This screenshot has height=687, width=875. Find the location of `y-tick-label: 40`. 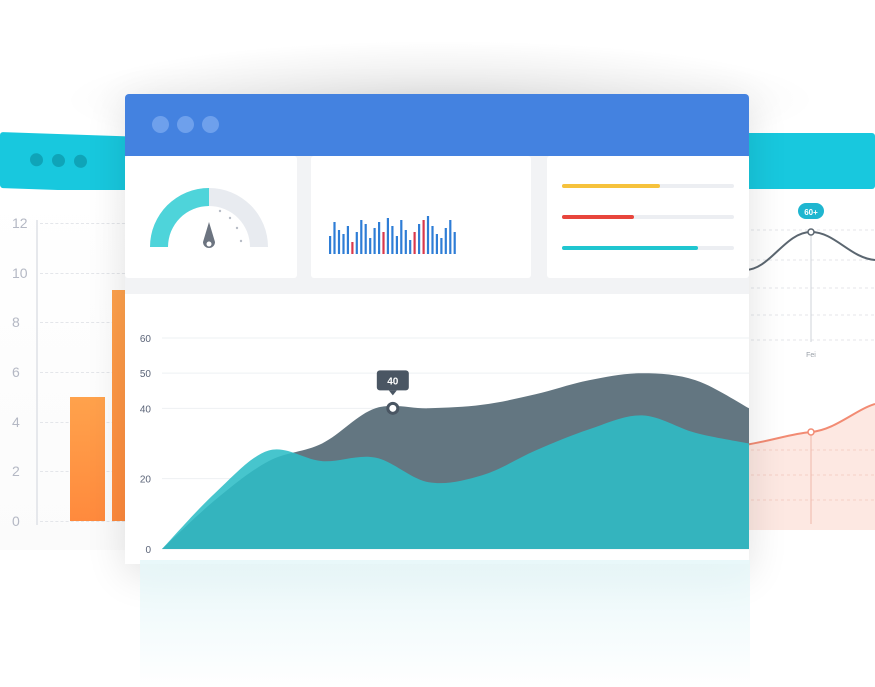

y-tick-label: 40 is located at coordinates (146, 409).